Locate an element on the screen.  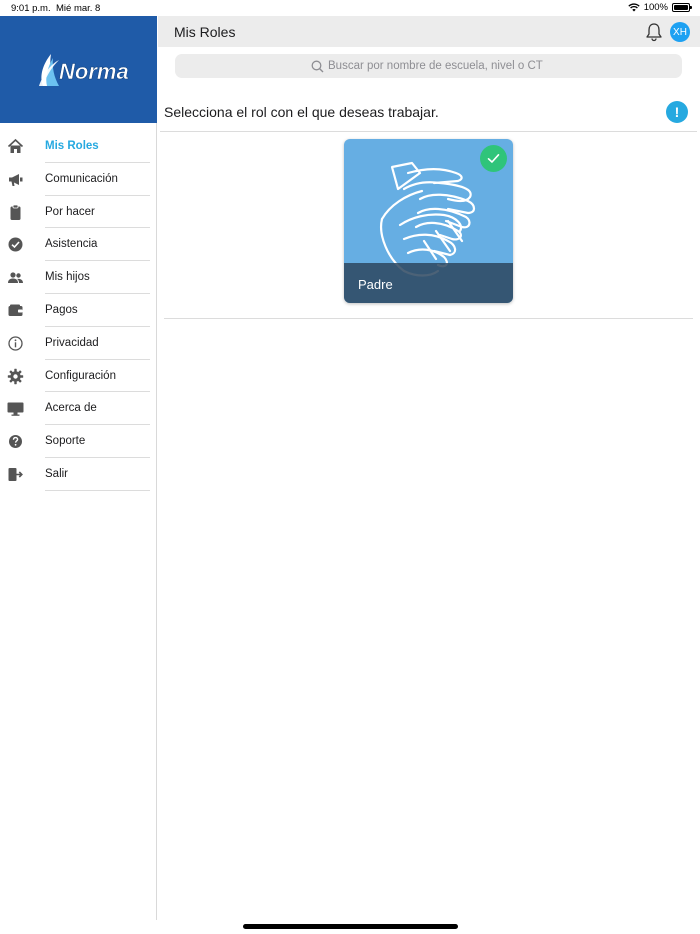
sidebar-item-comunicacion: Comunicación is located at coordinates (78, 179).